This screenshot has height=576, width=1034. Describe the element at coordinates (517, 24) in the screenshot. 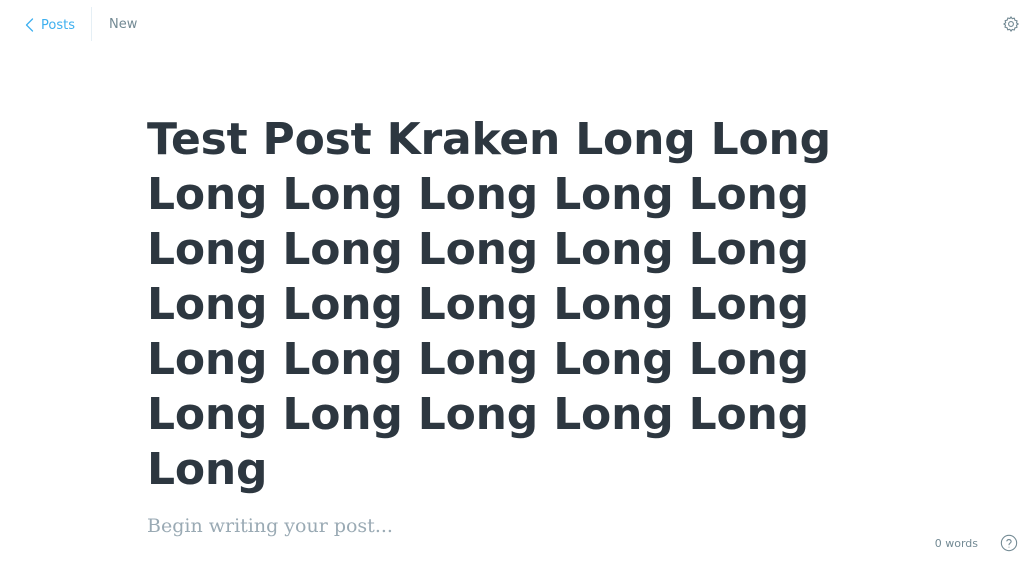

I see `editor-header: Posts New` at that location.